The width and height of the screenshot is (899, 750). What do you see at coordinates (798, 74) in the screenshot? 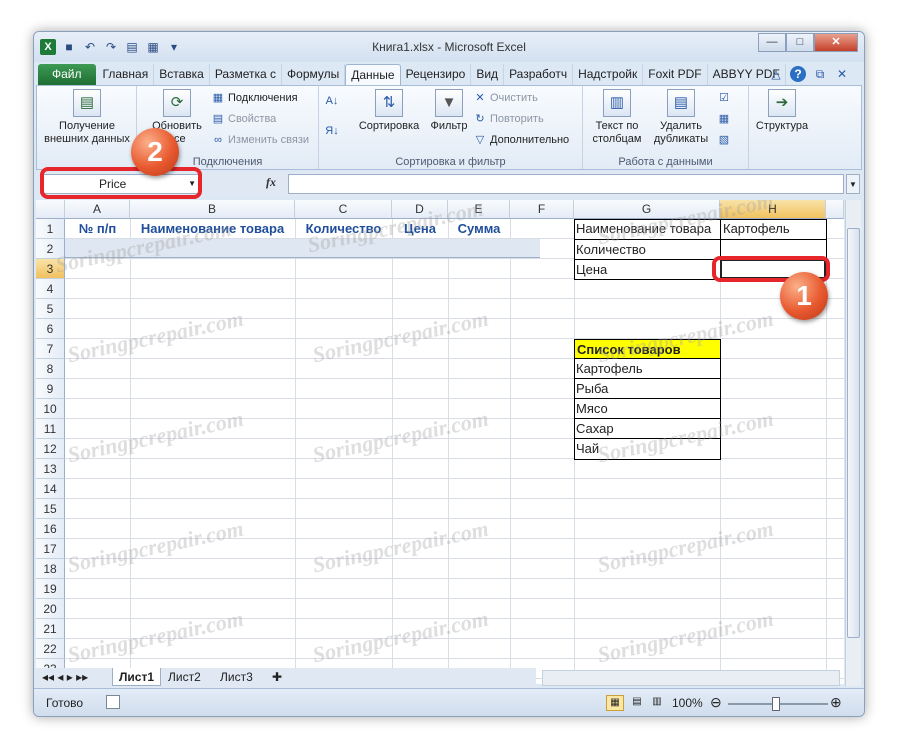
I see `help-icon: ?` at bounding box center [798, 74].